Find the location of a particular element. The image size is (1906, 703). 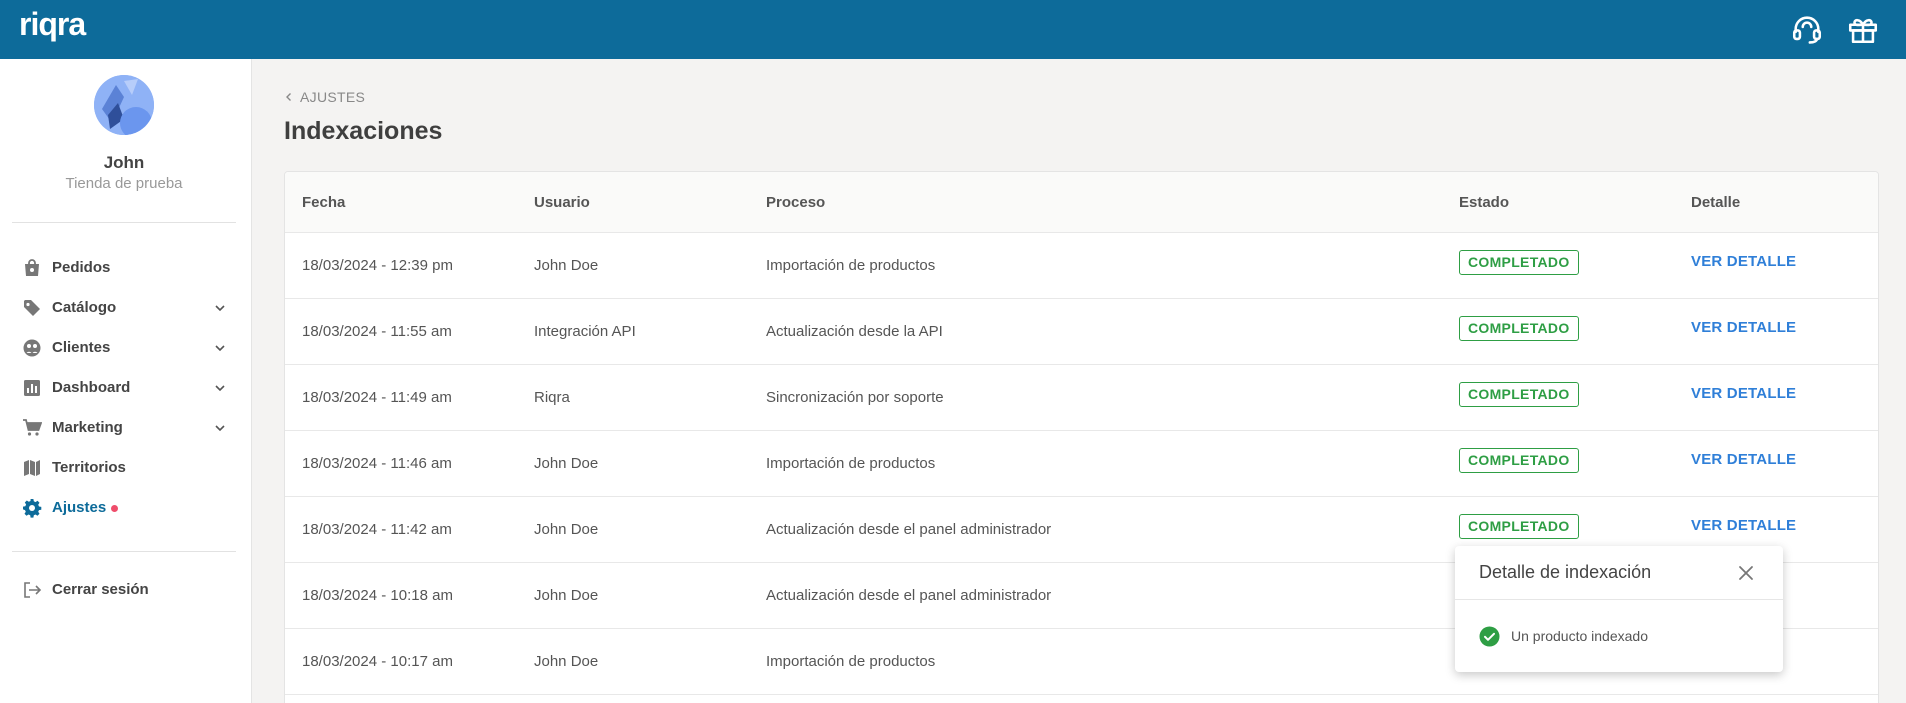

column-header-detalle: Detalle is located at coordinates (1716, 202).